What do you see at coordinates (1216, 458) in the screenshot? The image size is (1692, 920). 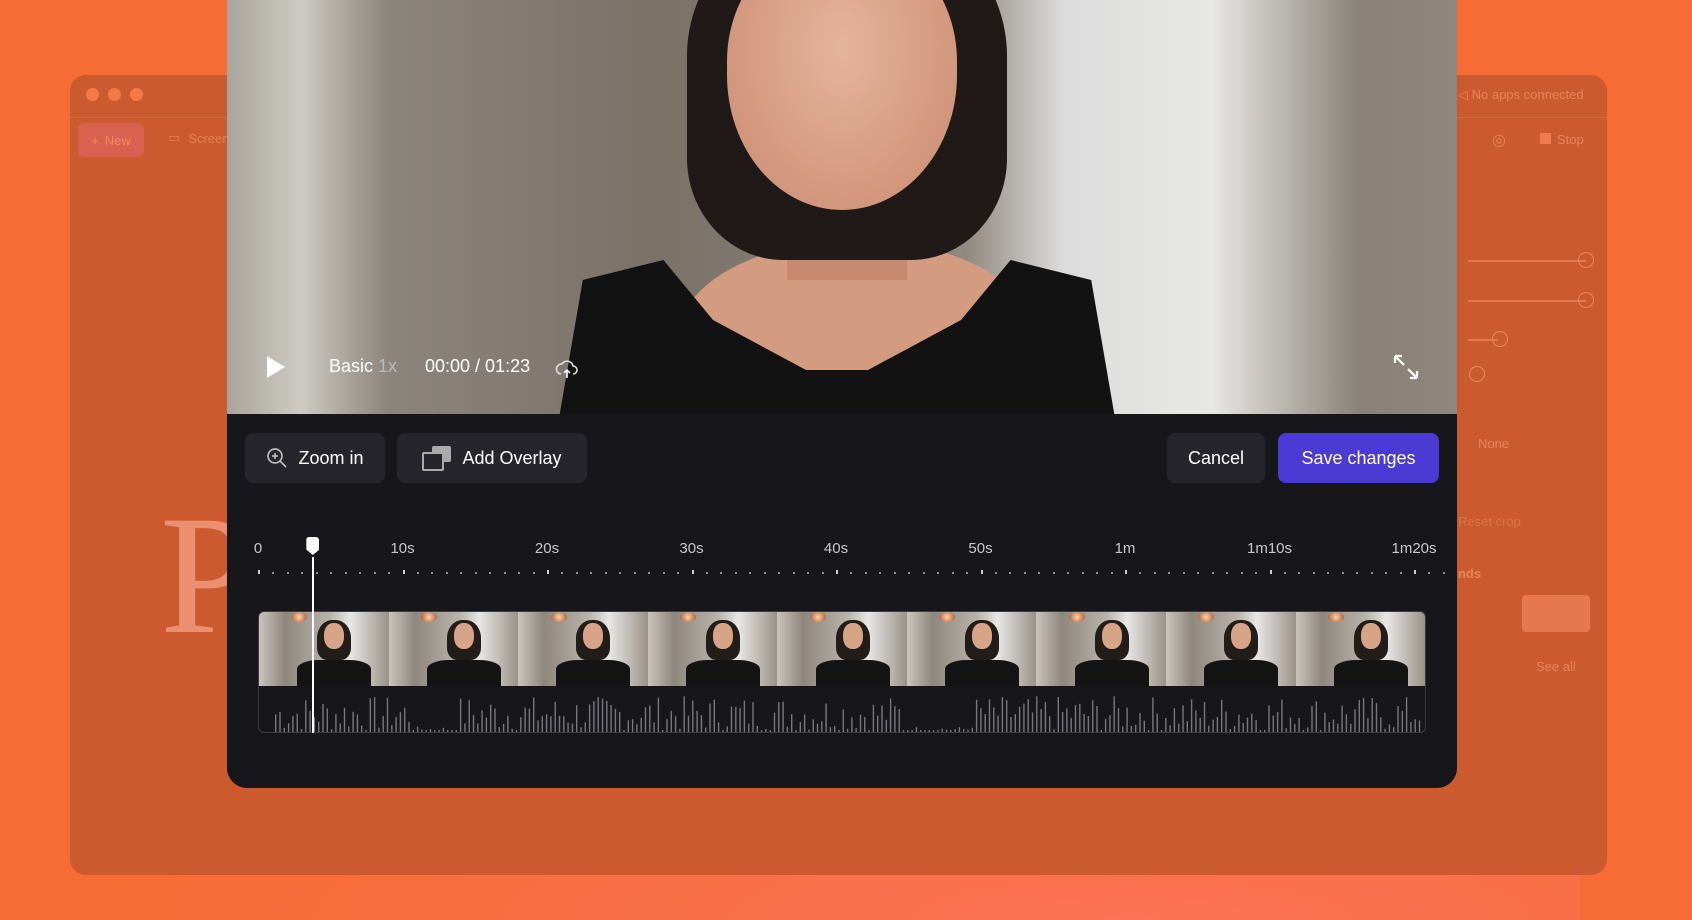 I see `cancel-button: Cancel` at bounding box center [1216, 458].